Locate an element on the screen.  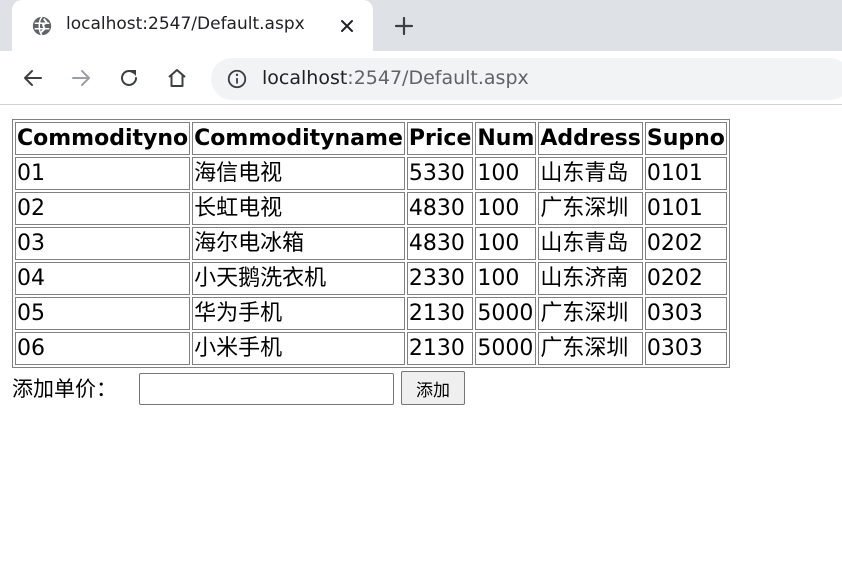
header-price: Price is located at coordinates (440, 138).